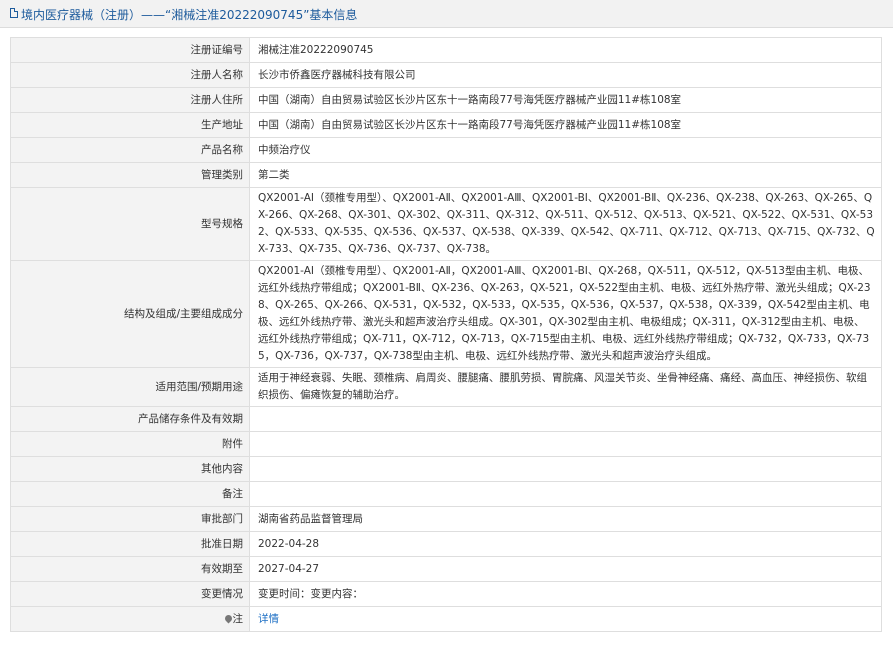 Image resolution: width=893 pixels, height=663 pixels. What do you see at coordinates (130, 100) in the screenshot?
I see `row-label: 注册人住所` at bounding box center [130, 100].